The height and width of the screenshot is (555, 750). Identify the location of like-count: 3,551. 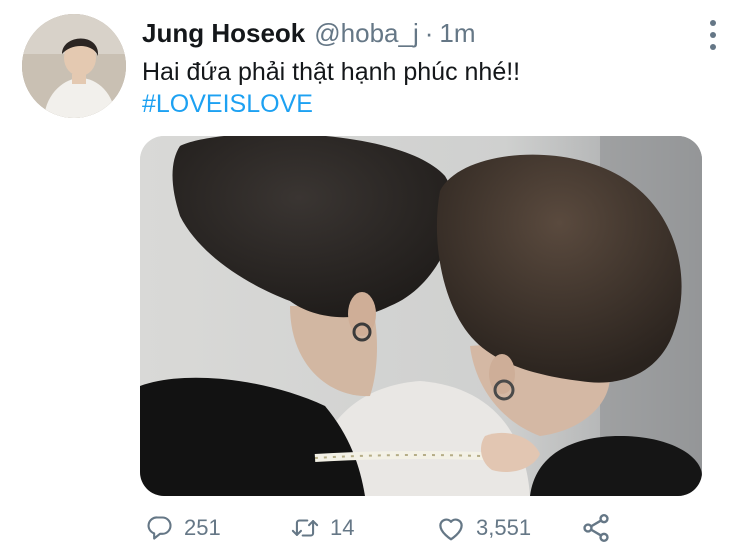
(504, 527).